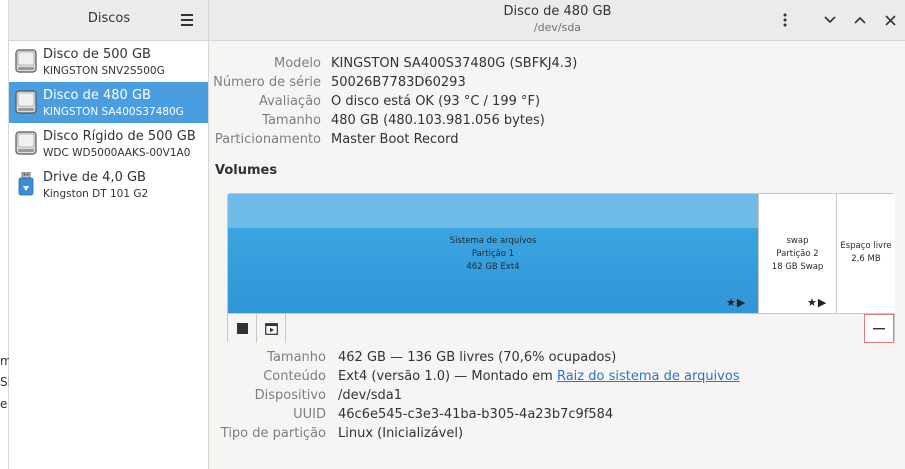 The height and width of the screenshot is (469, 905). What do you see at coordinates (445, 376) in the screenshot?
I see `content-text: Ext4 (versão 1.0) — Montado em` at bounding box center [445, 376].